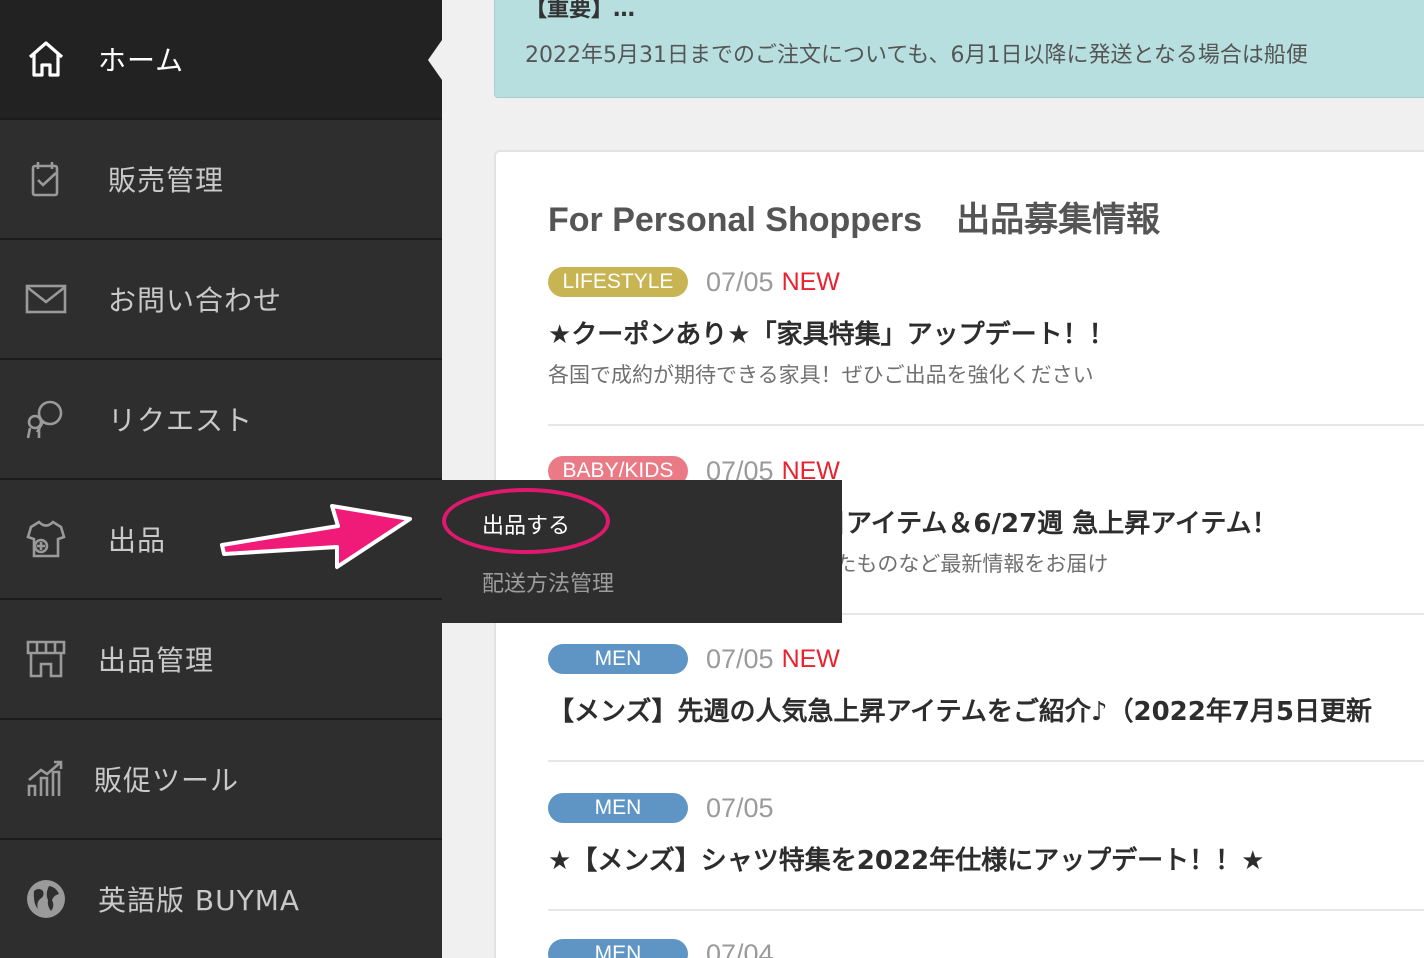 The width and height of the screenshot is (1424, 958). What do you see at coordinates (618, 282) in the screenshot?
I see `category-badge: LIFESTYLE` at bounding box center [618, 282].